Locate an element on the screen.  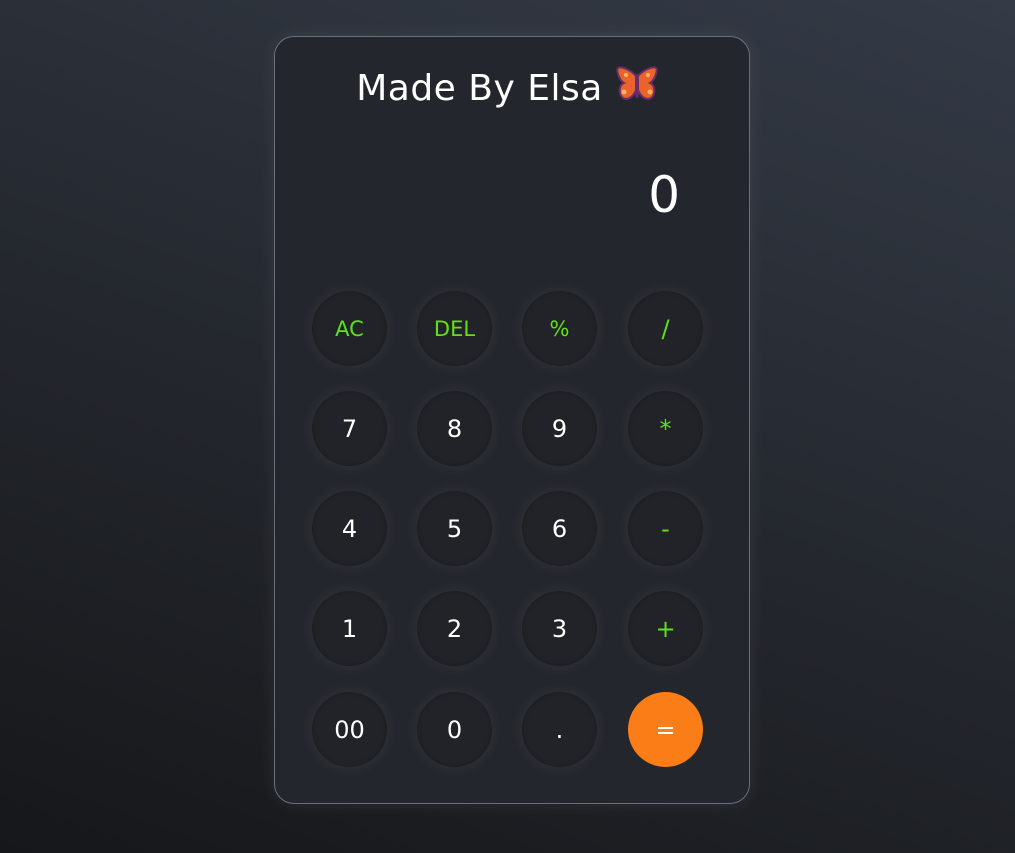
digit-2-button: 2 is located at coordinates (454, 628).